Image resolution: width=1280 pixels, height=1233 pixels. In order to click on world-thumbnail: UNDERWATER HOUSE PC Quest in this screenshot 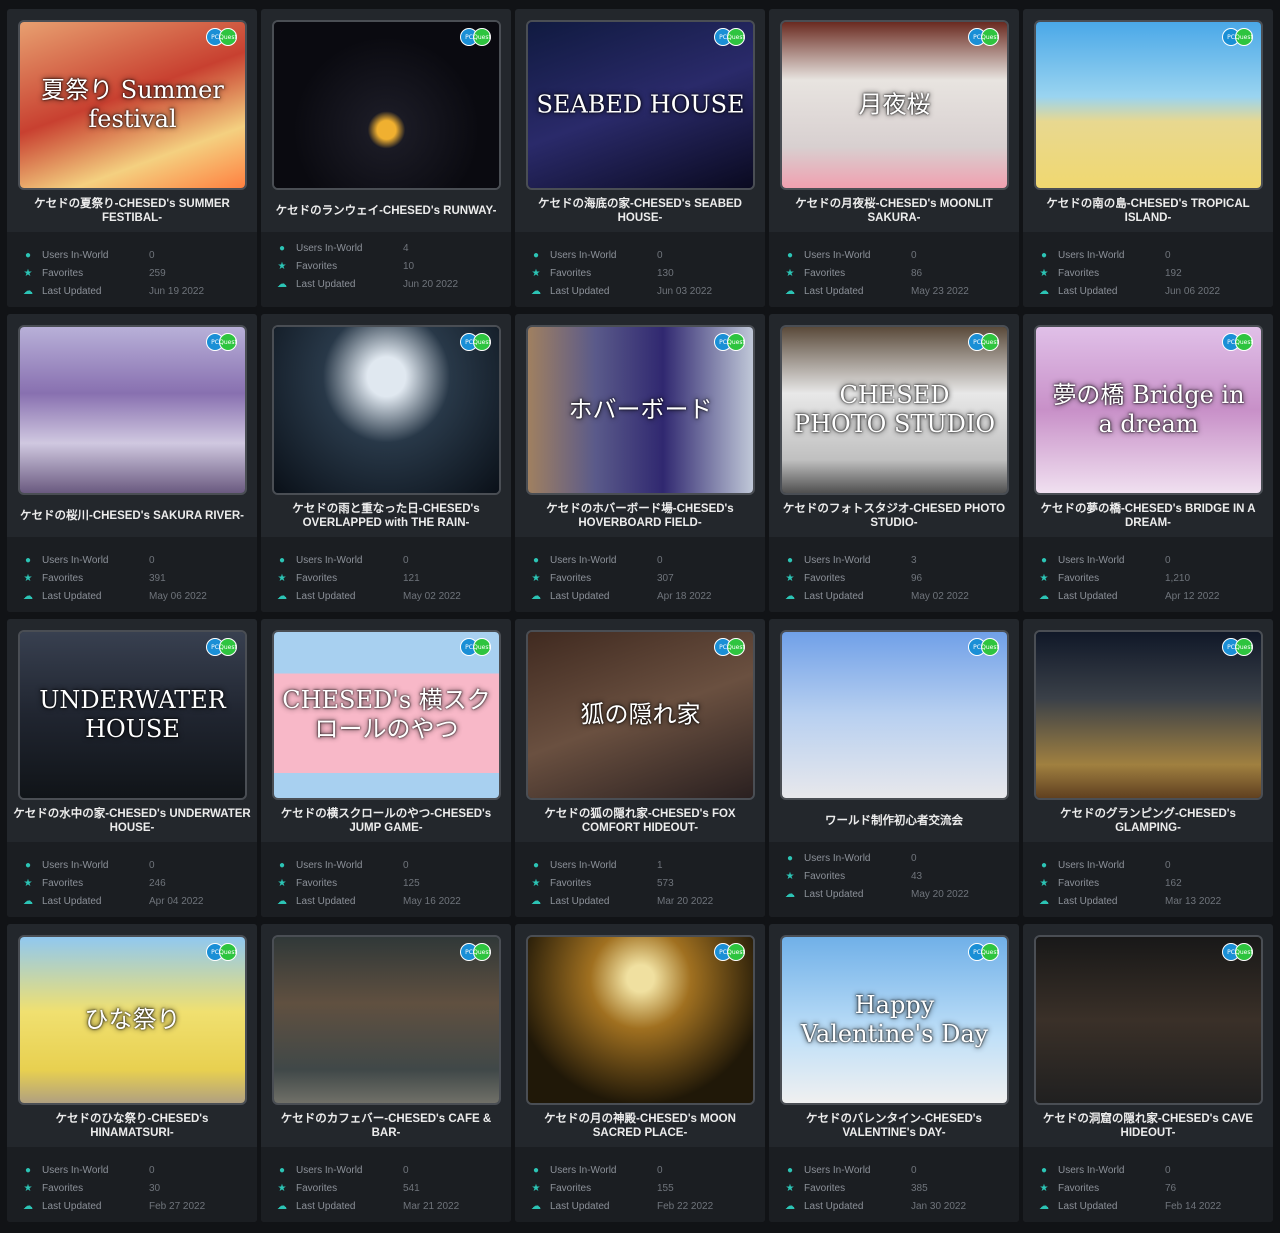, I will do `click(132, 715)`.